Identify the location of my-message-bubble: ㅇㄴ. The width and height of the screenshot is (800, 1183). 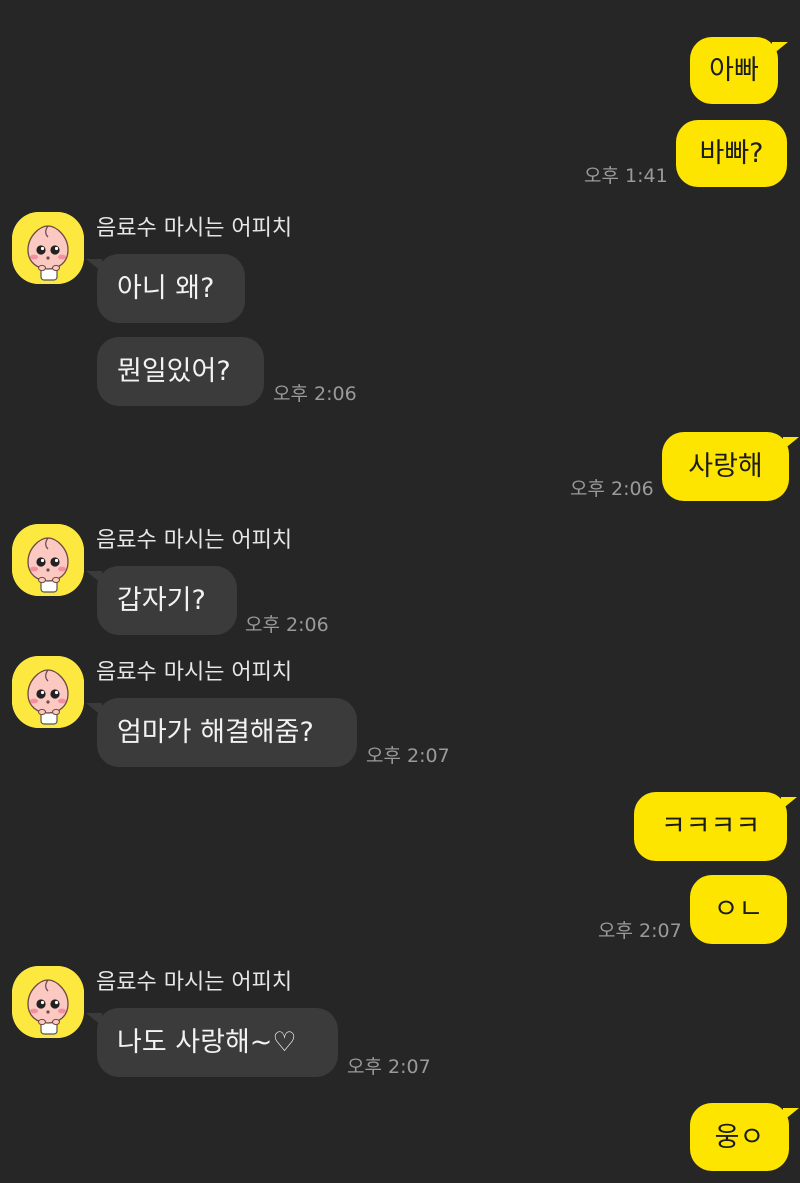
(738, 909).